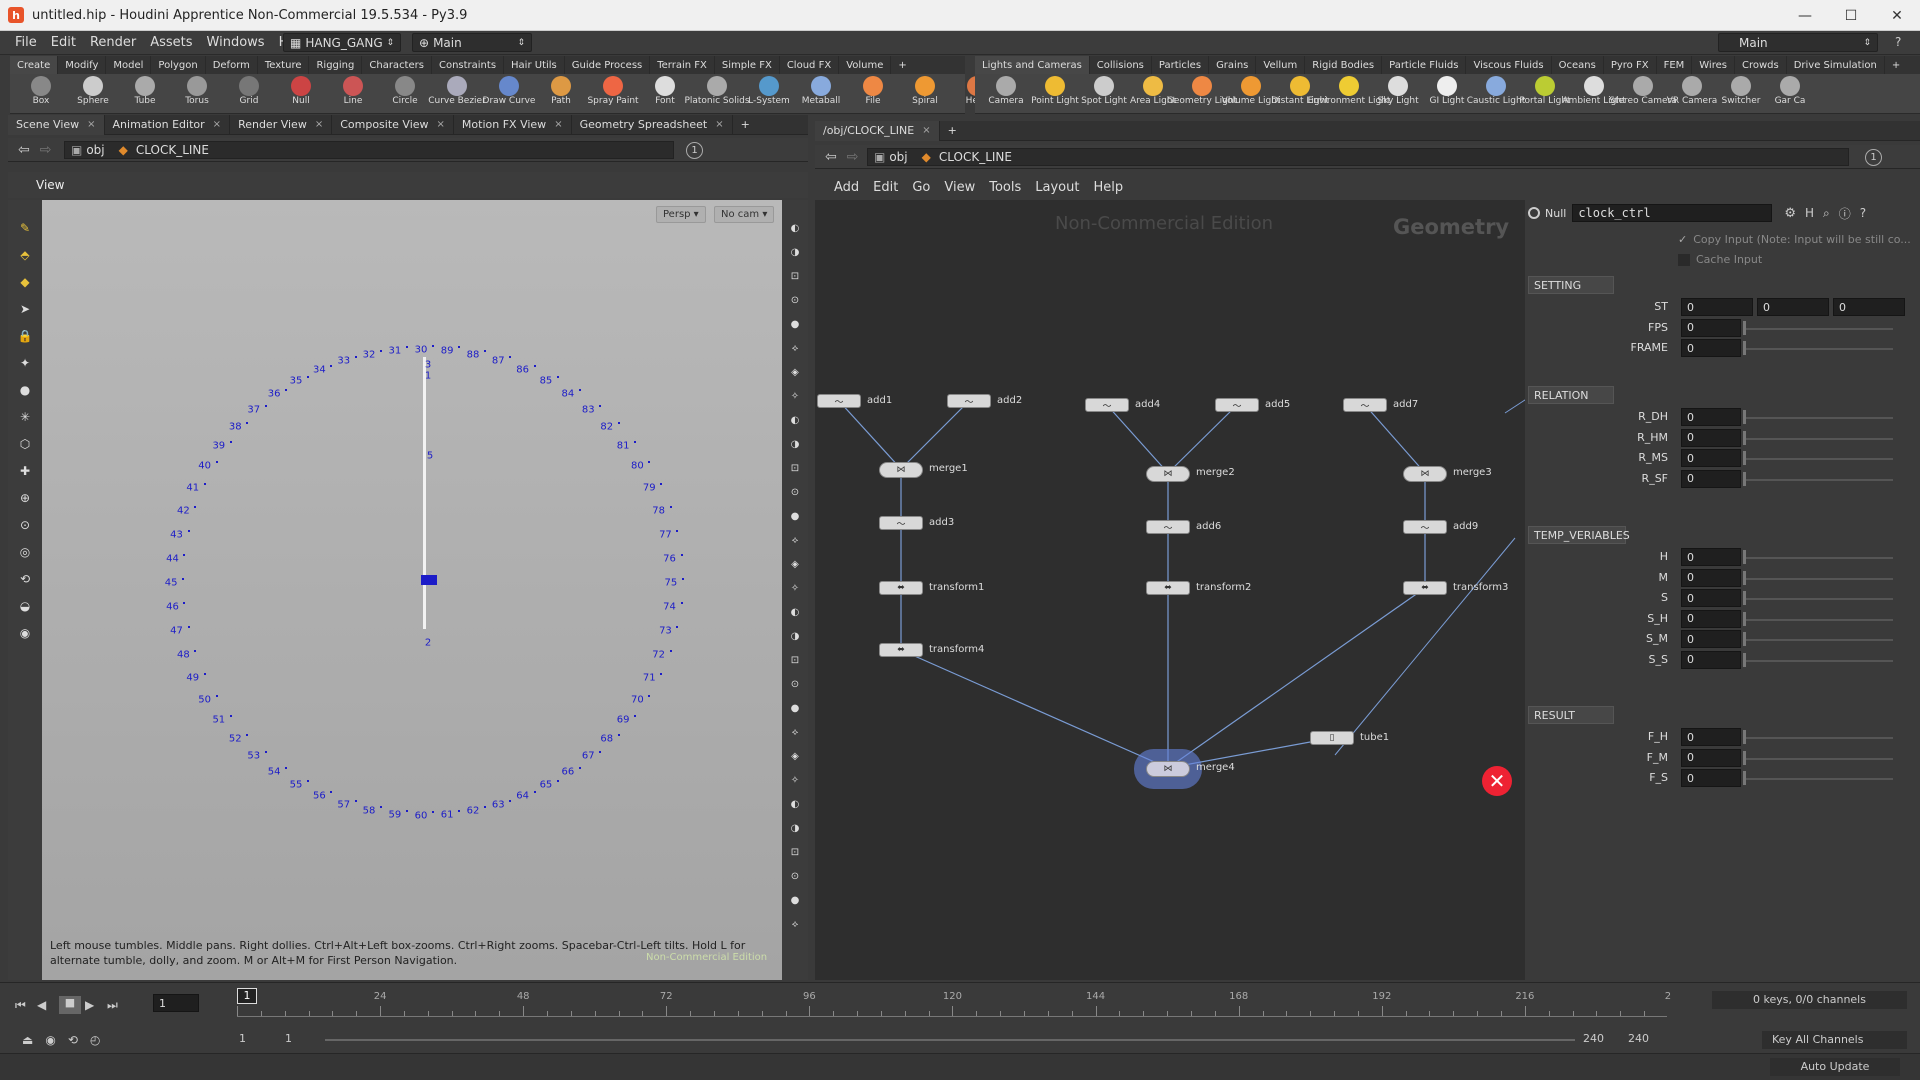 The image size is (1920, 1080). What do you see at coordinates (1233, 65) in the screenshot?
I see `shelf-tab-grains: Grains` at bounding box center [1233, 65].